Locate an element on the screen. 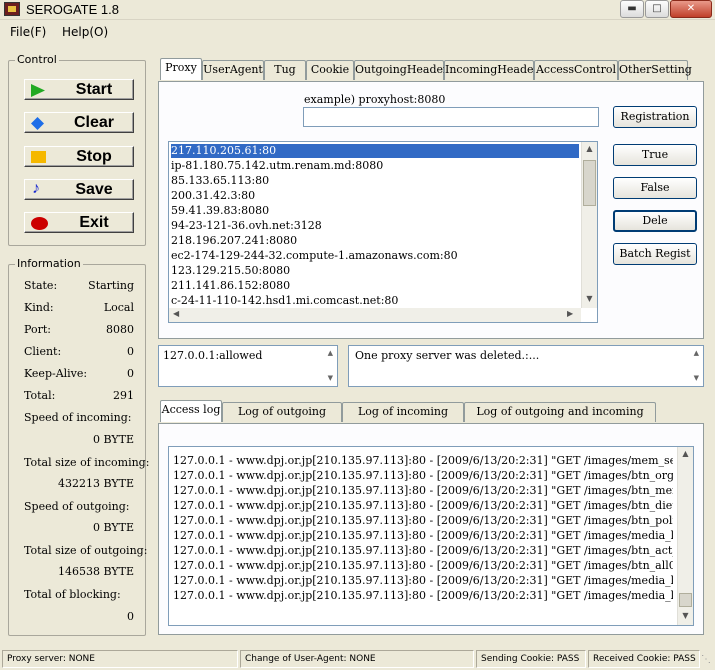 This screenshot has width=715, height=670. size-outgoing-label: Total size of outgoing: is located at coordinates (86, 550).